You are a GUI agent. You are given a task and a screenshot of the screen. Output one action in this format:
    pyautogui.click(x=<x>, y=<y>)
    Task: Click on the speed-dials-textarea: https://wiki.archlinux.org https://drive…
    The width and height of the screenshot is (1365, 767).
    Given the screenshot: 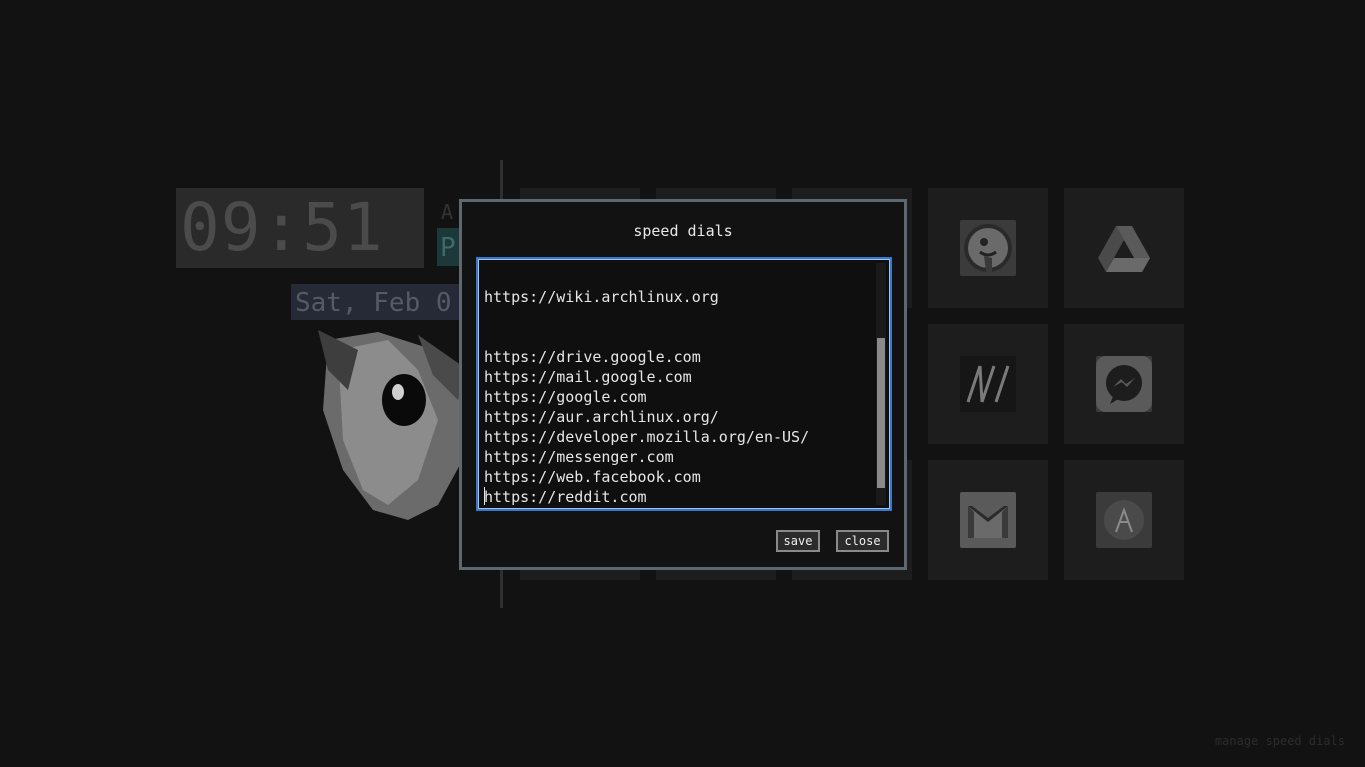 What is the action you would take?
    pyautogui.click(x=684, y=384)
    